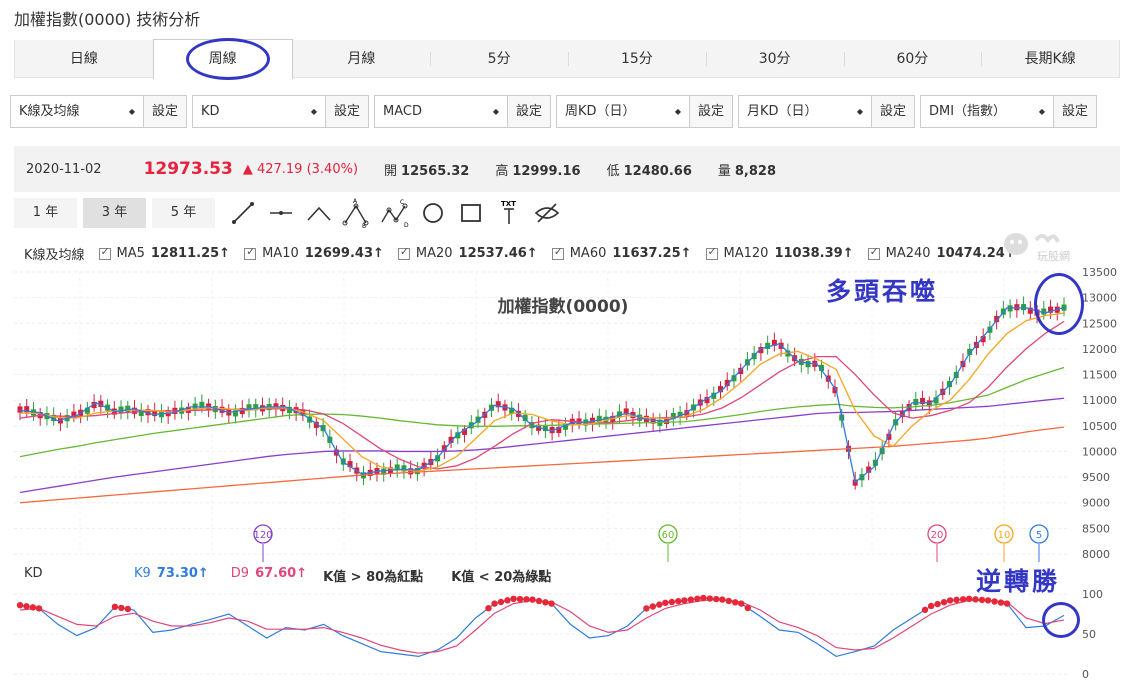 The image size is (1133, 682). I want to click on quote-low: 低 12480.66, so click(649, 169).